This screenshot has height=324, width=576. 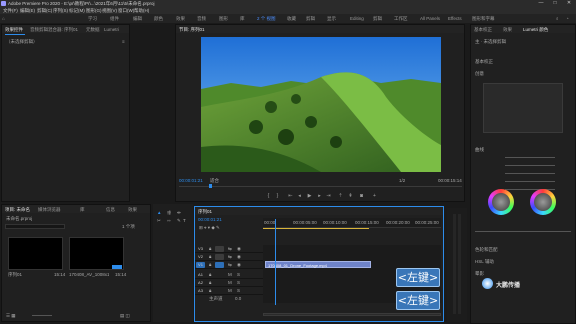 What do you see at coordinates (557, 18) in the screenshot?
I see `search-icon: ⌕` at bounding box center [557, 18].